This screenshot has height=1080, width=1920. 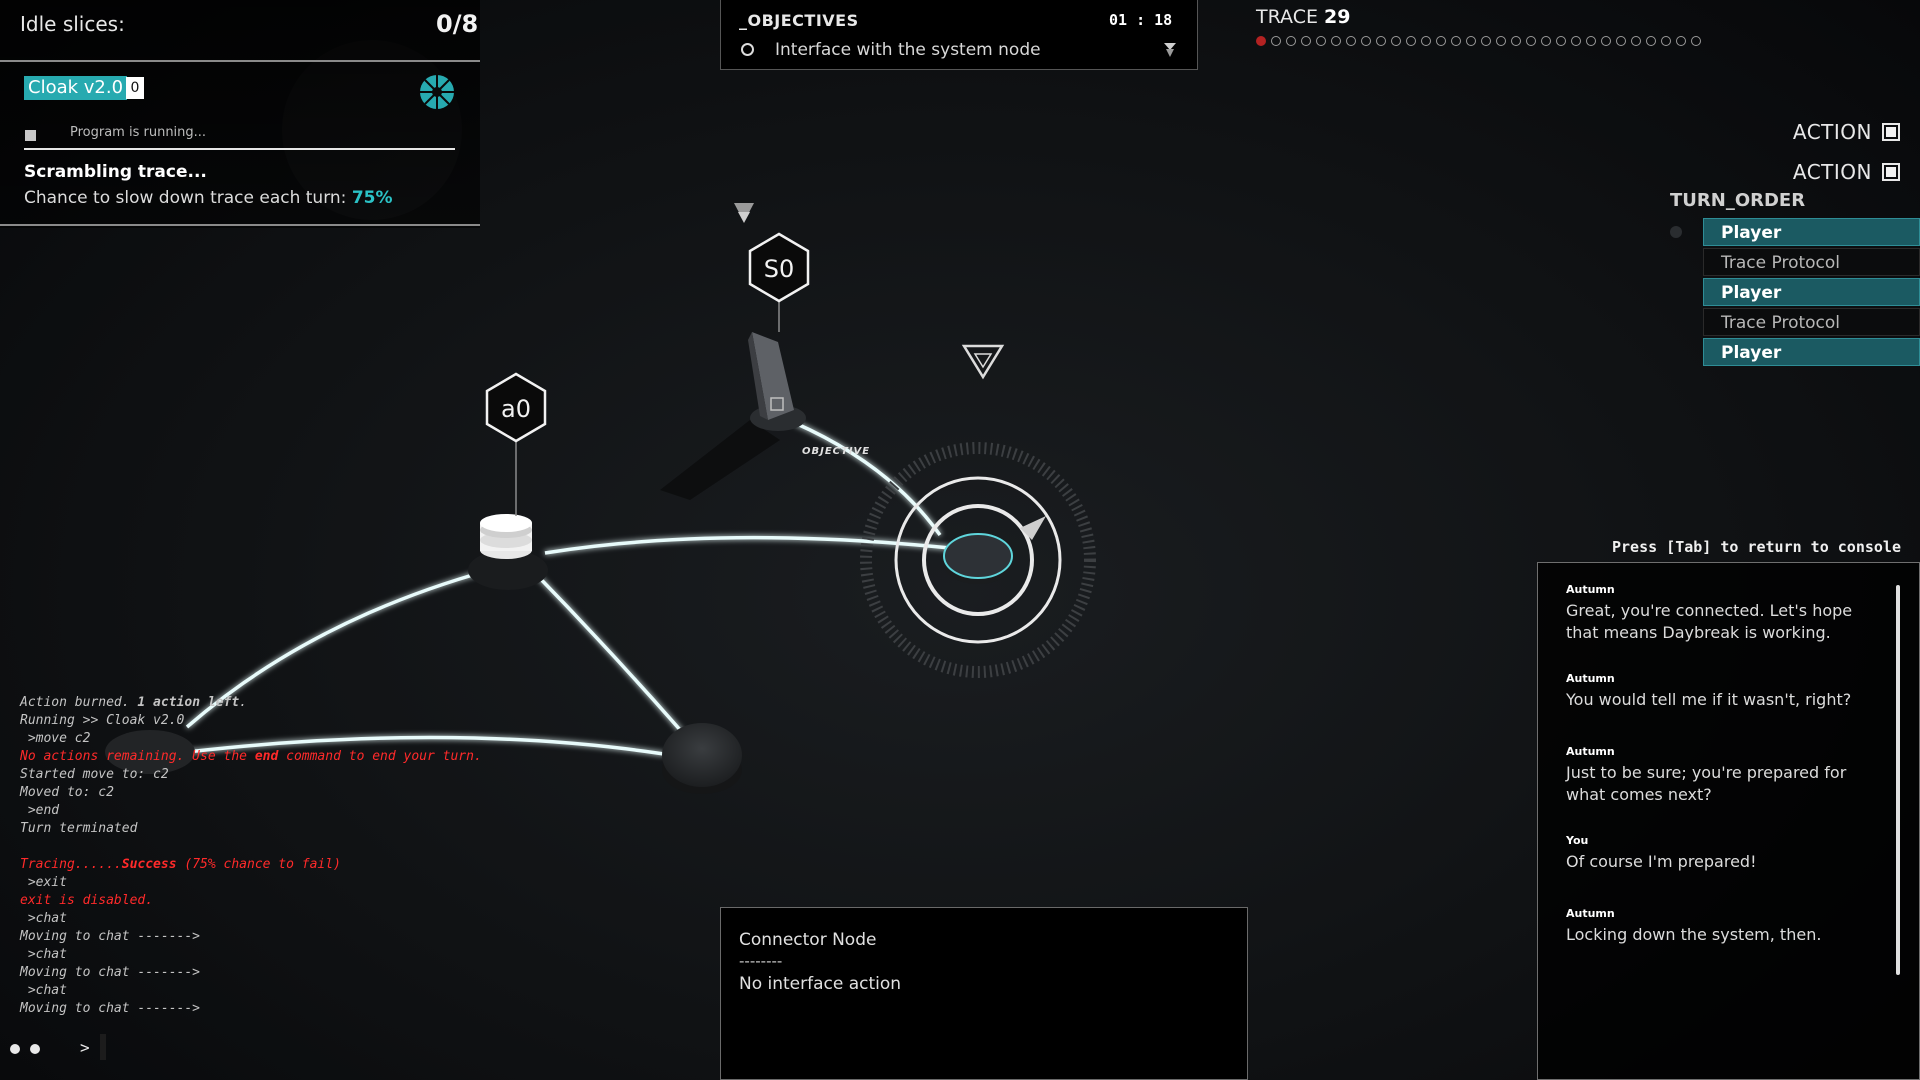 I want to click on svg-text: a0, so click(x=516, y=409).